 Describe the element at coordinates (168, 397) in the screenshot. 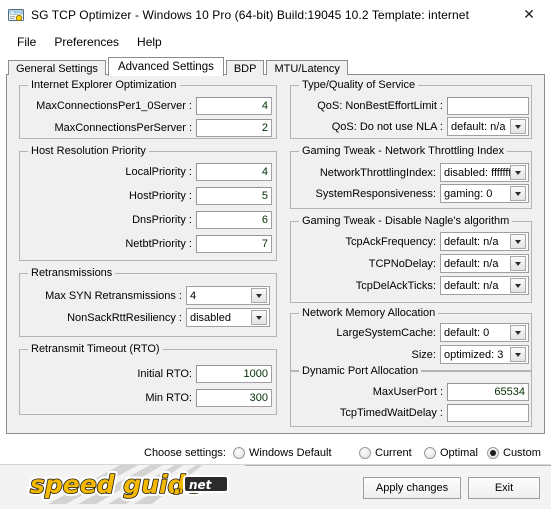

I see `field-label: Min RTO:` at that location.